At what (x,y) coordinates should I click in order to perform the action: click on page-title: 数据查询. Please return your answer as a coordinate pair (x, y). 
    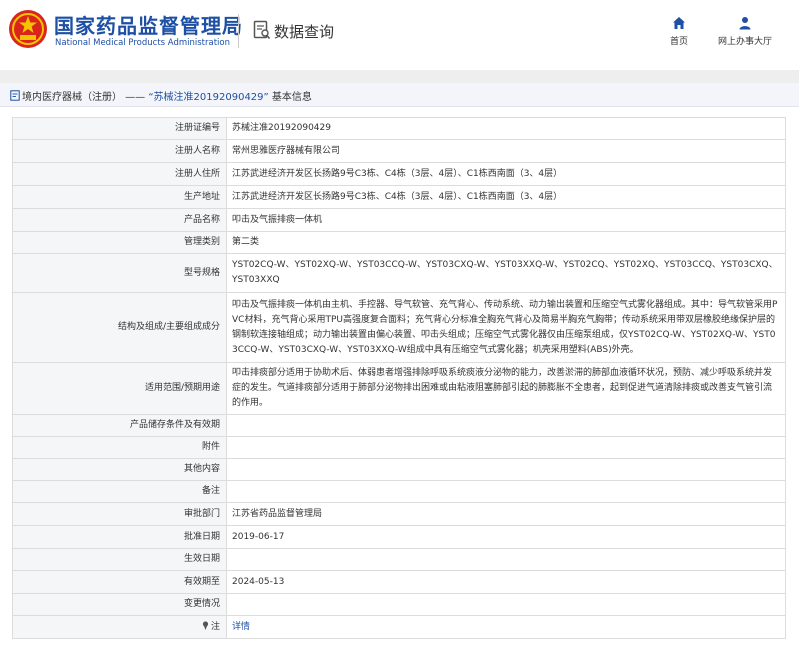
    Looking at the image, I should click on (304, 32).